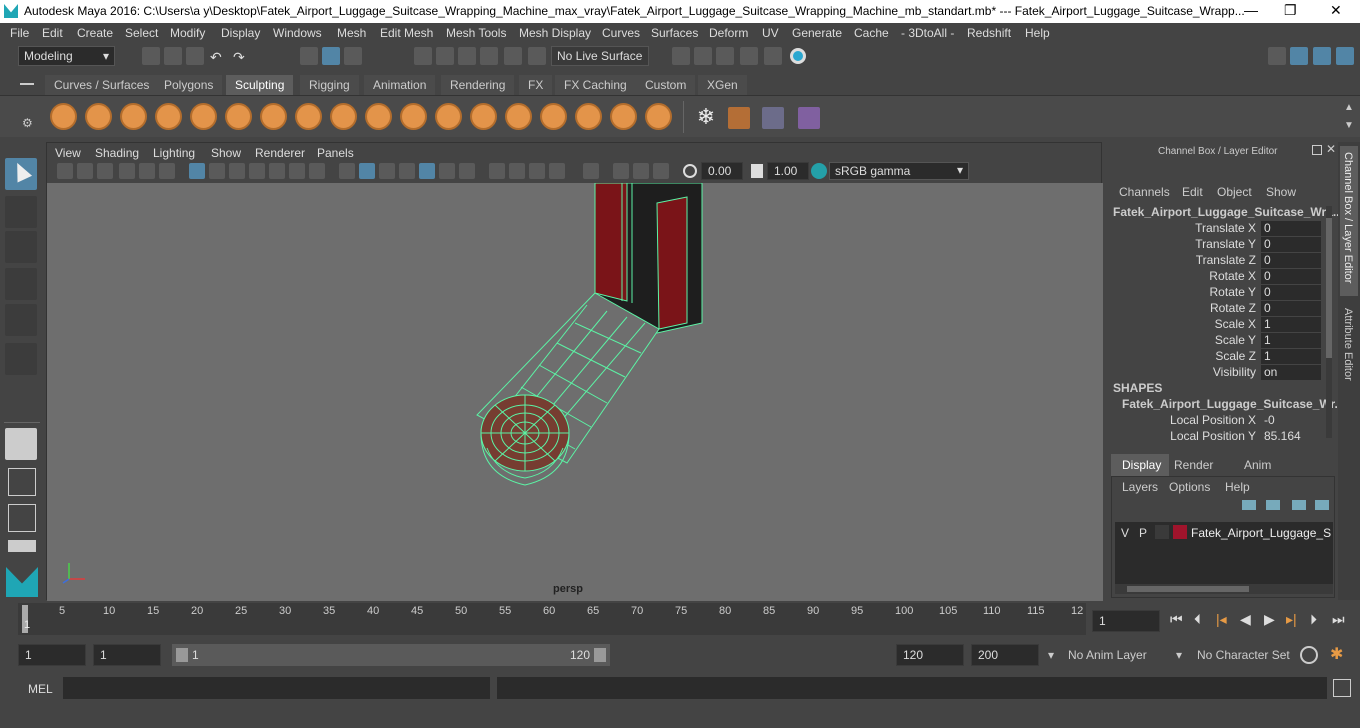 This screenshot has width=1360, height=728. I want to click on toggle-panel-icon, so click(1322, 56).